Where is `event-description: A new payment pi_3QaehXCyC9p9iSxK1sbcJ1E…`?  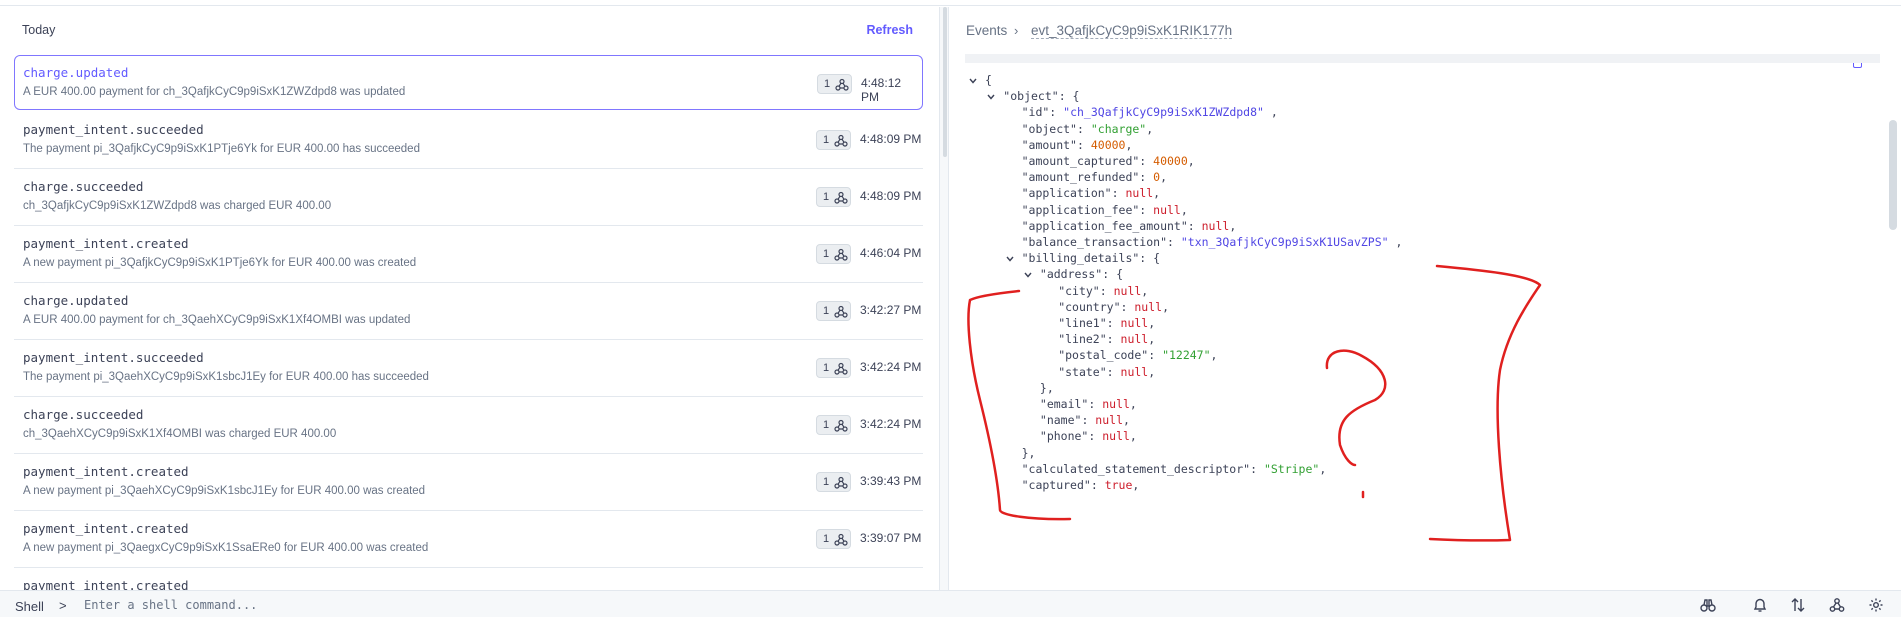 event-description: A new payment pi_3QaehXCyC9p9iSxK1sbcJ1E… is located at coordinates (224, 491).